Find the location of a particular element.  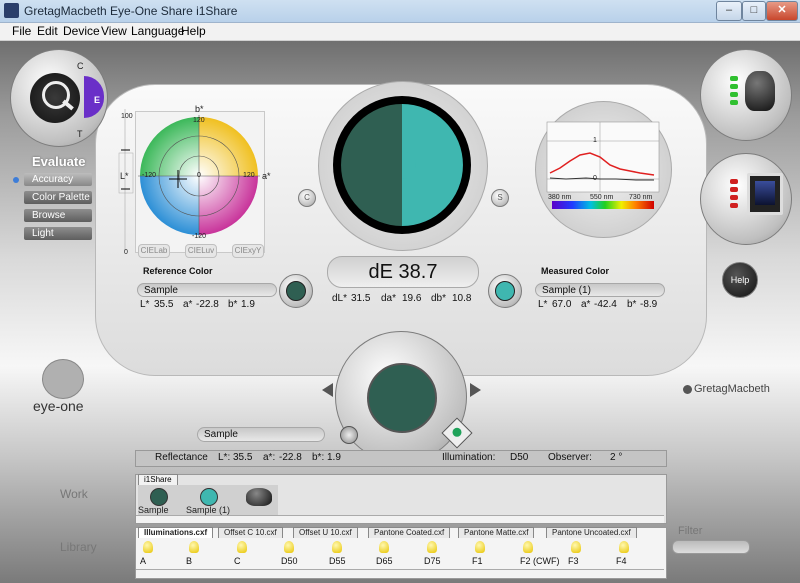

library-tab-pantone-uncoated: Pantone Uncoated.cxf is located at coordinates (591, 532).